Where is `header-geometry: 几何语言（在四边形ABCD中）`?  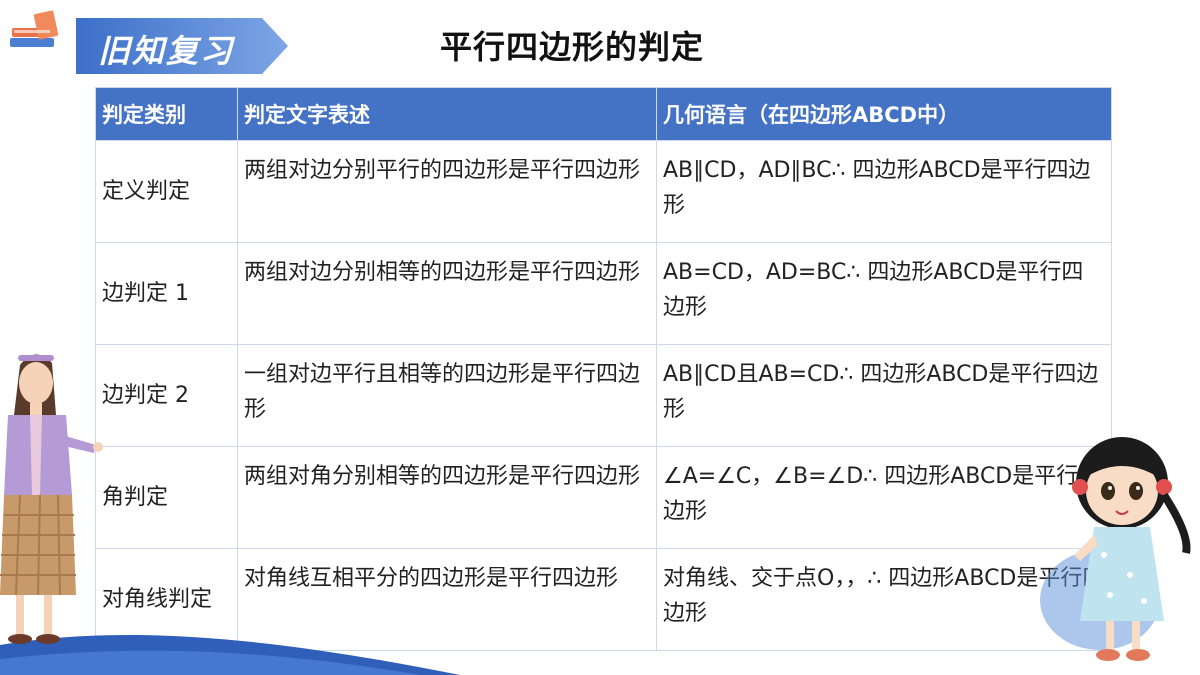
header-geometry: 几何语言（在四边形ABCD中） is located at coordinates (884, 114).